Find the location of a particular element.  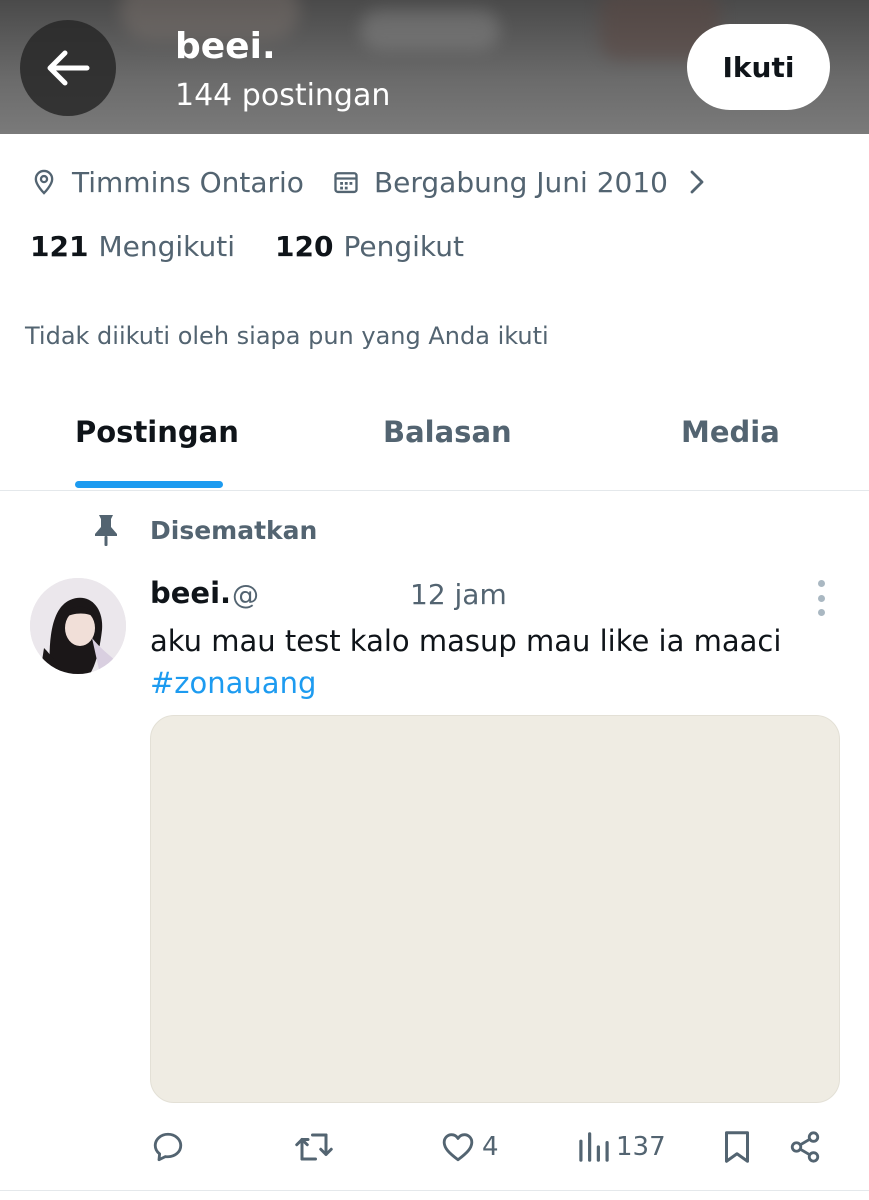

pinned-indicator: Disematkan is located at coordinates (203, 530).